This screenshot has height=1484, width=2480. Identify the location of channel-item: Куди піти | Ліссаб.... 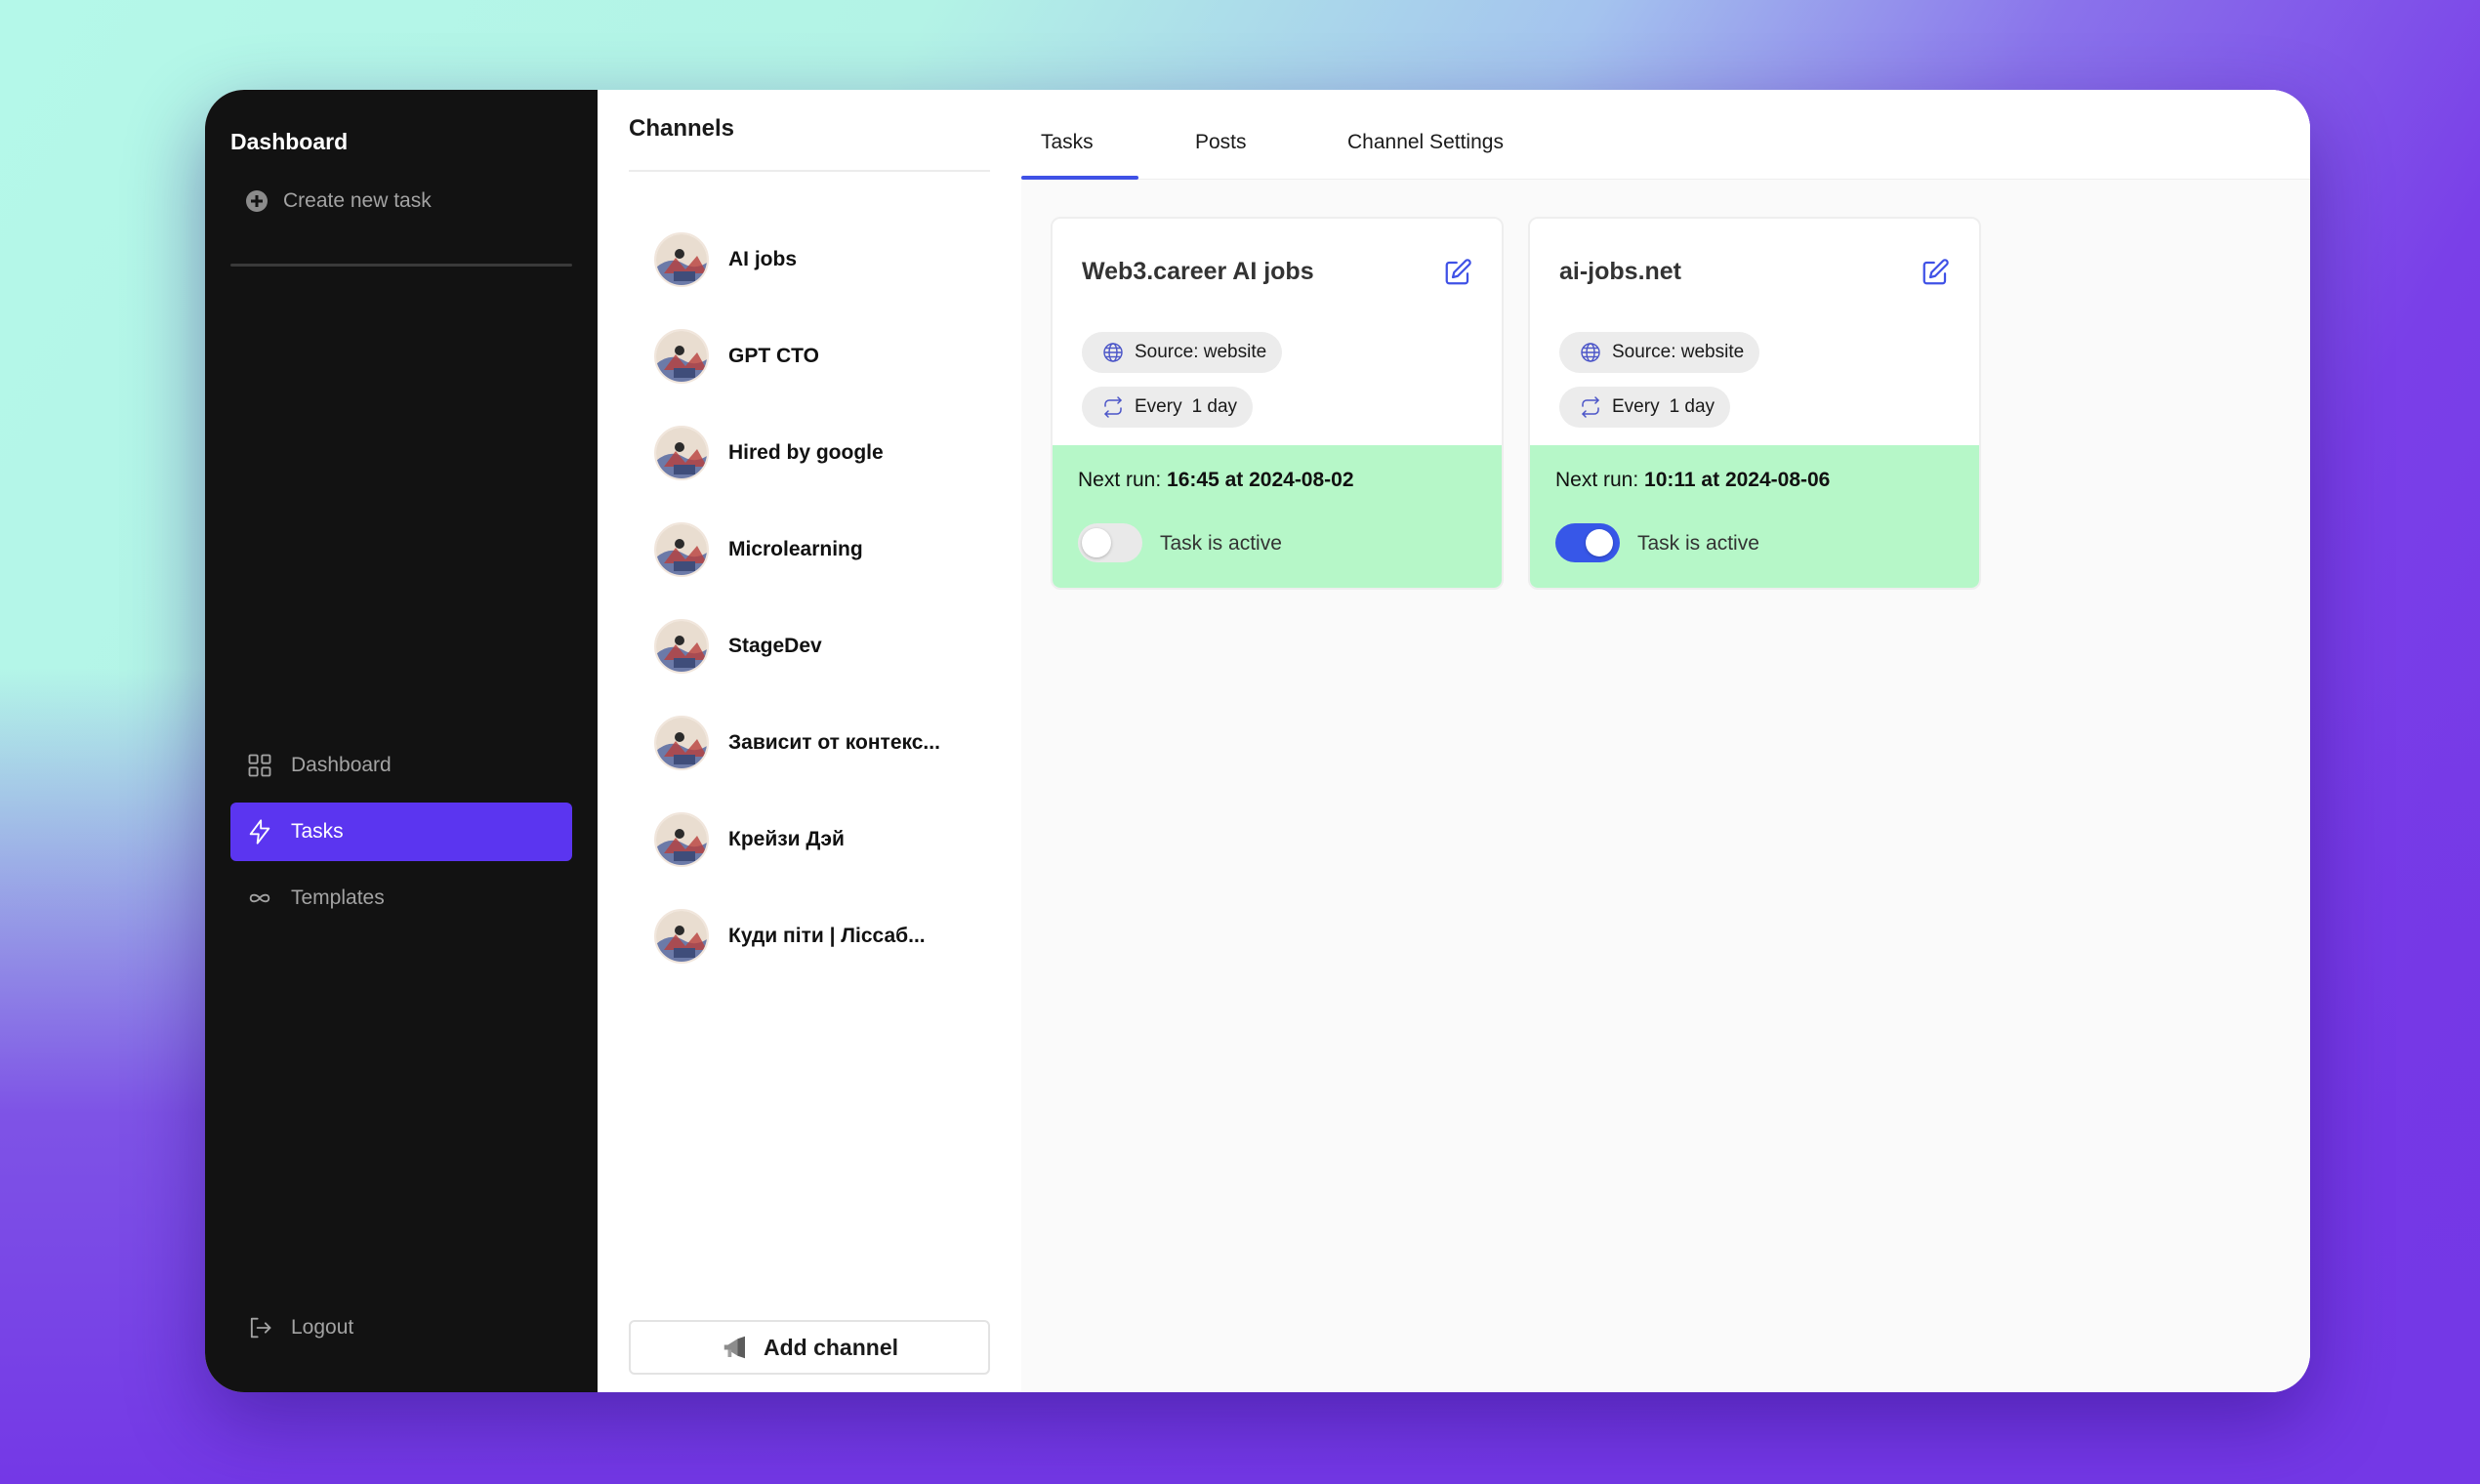
(820, 936).